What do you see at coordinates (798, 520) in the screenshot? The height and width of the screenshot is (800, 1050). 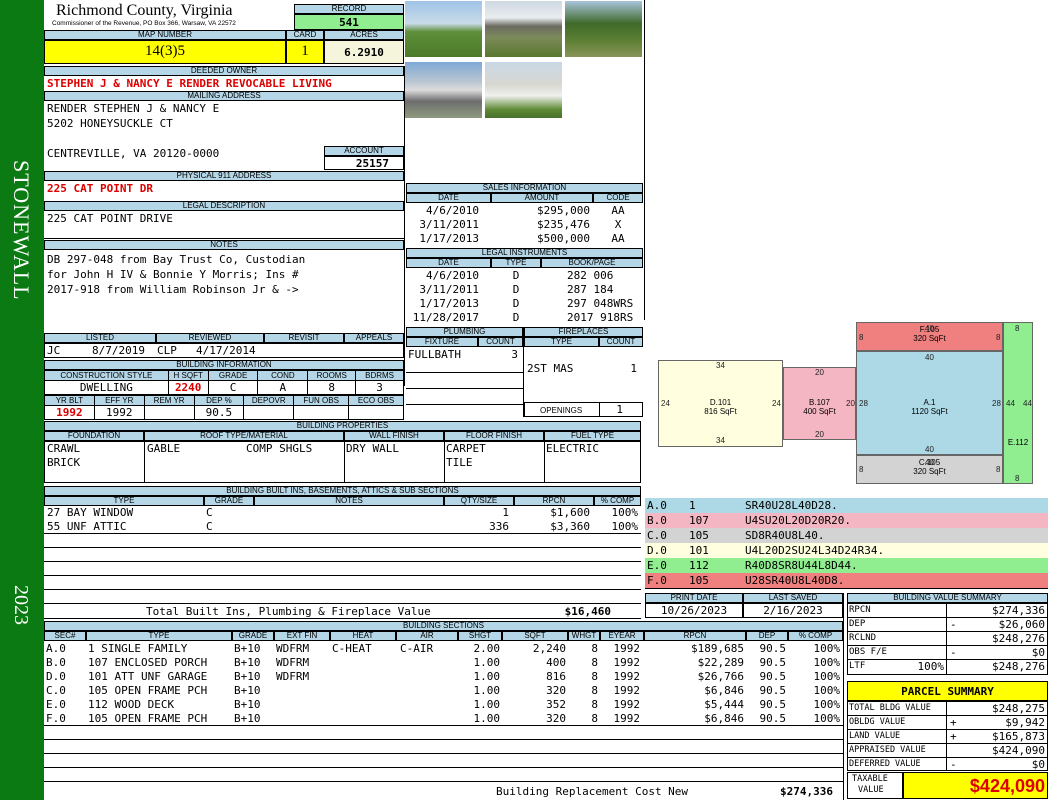 I see `code-path: U4SU20L20D20R20.` at bounding box center [798, 520].